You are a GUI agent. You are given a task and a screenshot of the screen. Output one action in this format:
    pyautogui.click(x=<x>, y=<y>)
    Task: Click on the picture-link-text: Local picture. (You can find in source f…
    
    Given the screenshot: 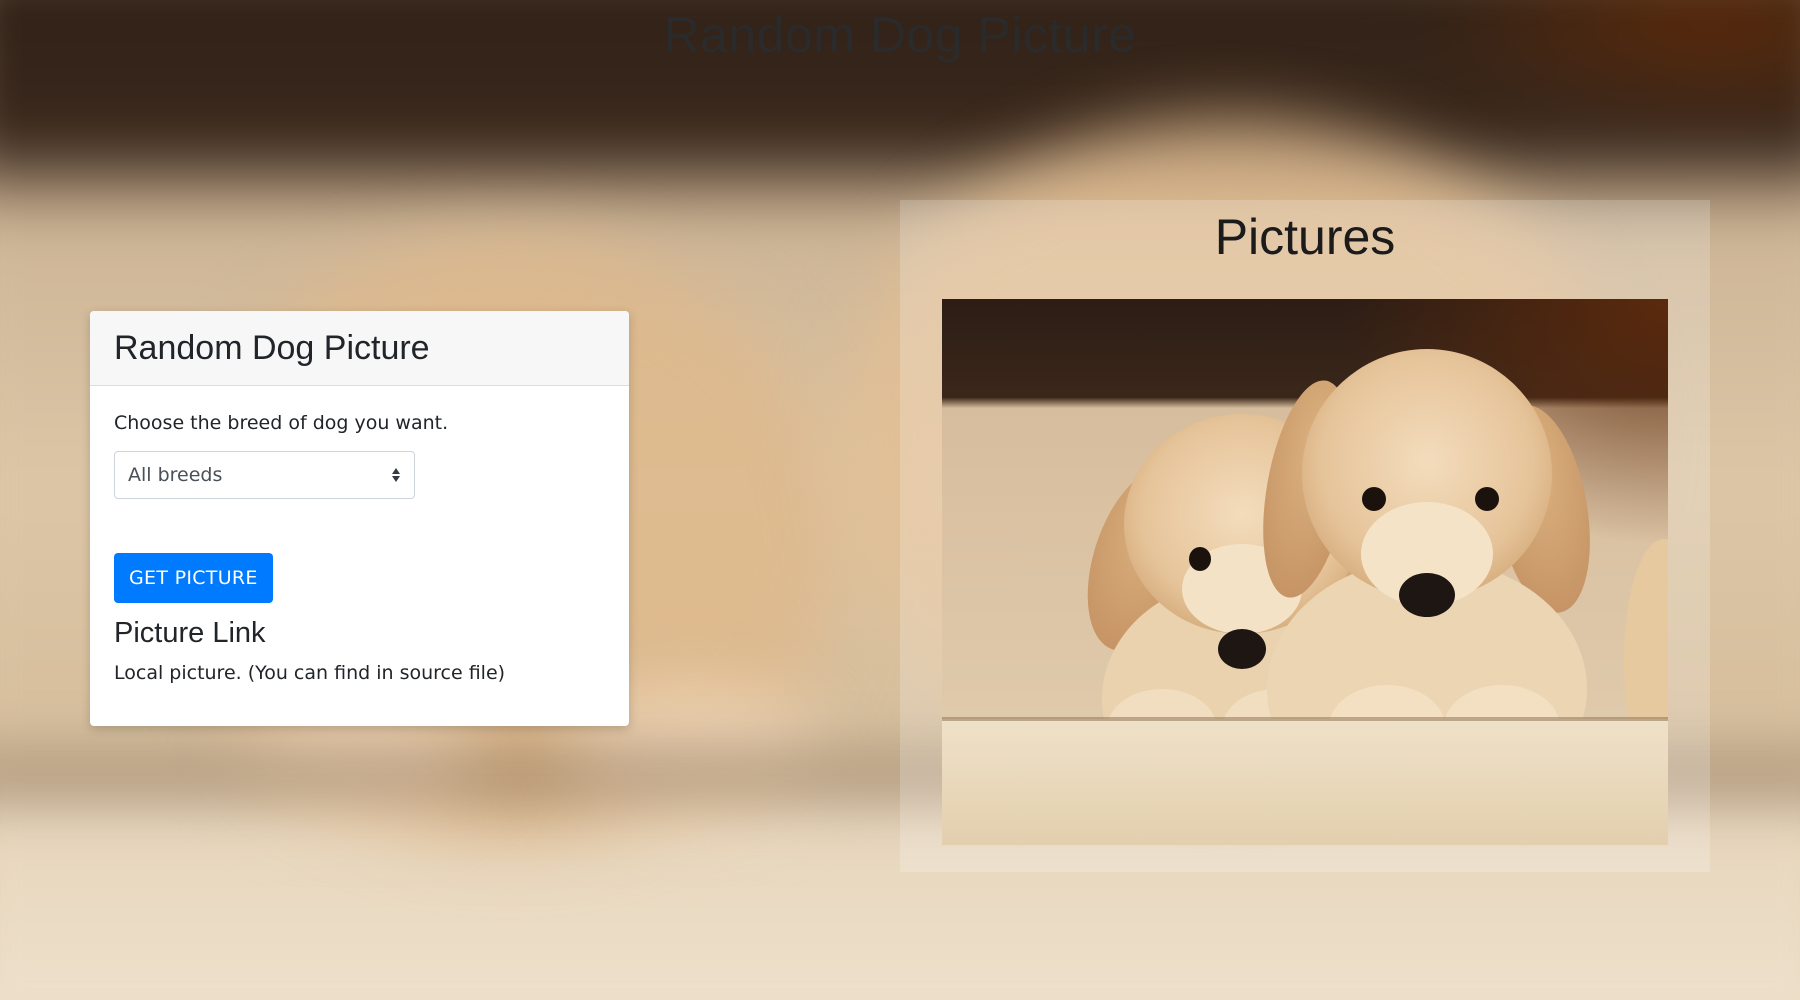 What is the action you would take?
    pyautogui.click(x=310, y=673)
    